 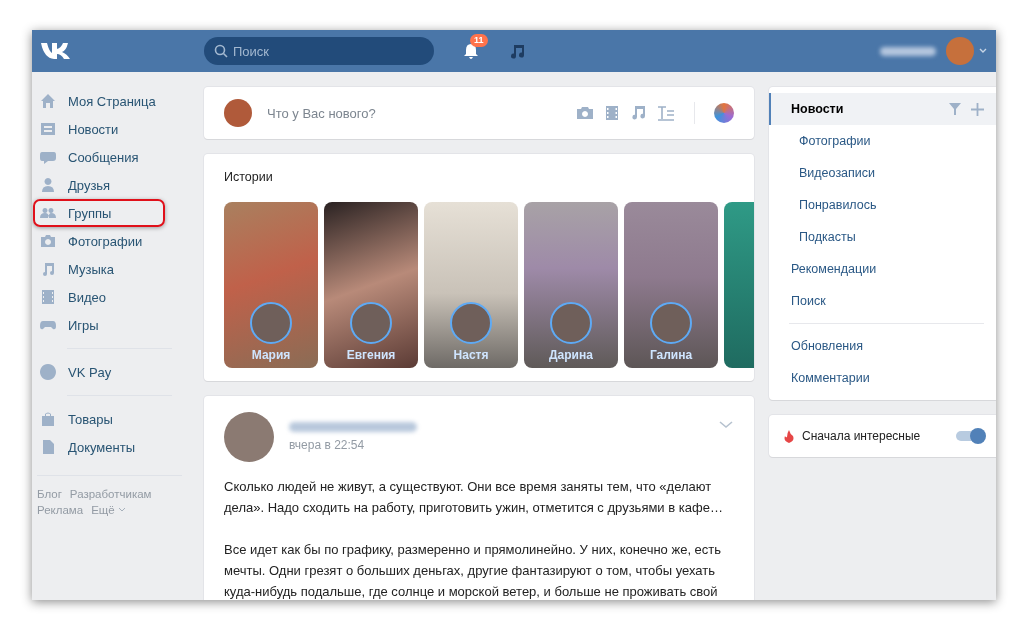 I want to click on story-card: Евгения, so click(x=371, y=285).